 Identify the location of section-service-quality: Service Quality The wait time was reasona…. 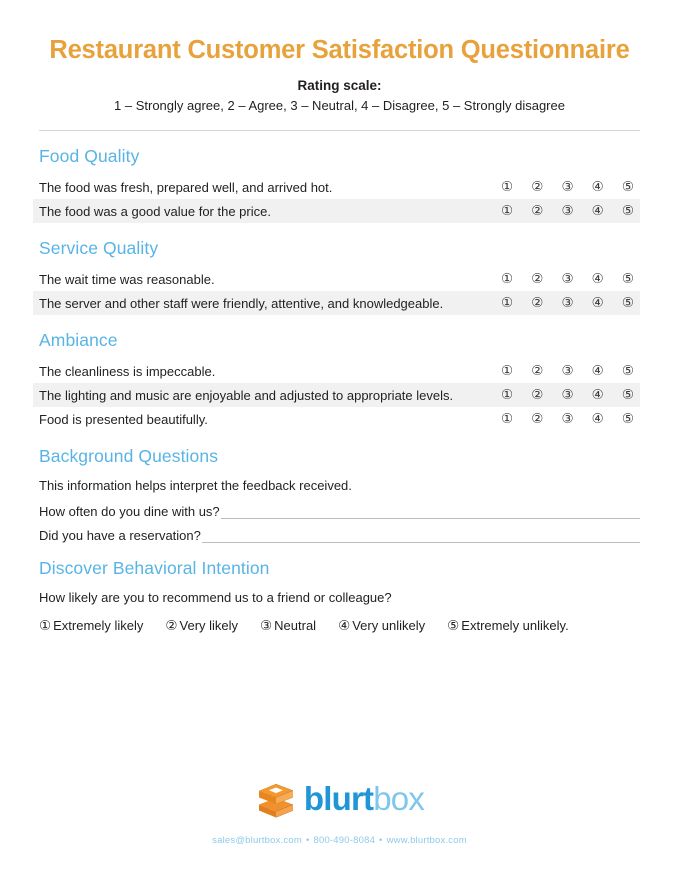
(336, 277).